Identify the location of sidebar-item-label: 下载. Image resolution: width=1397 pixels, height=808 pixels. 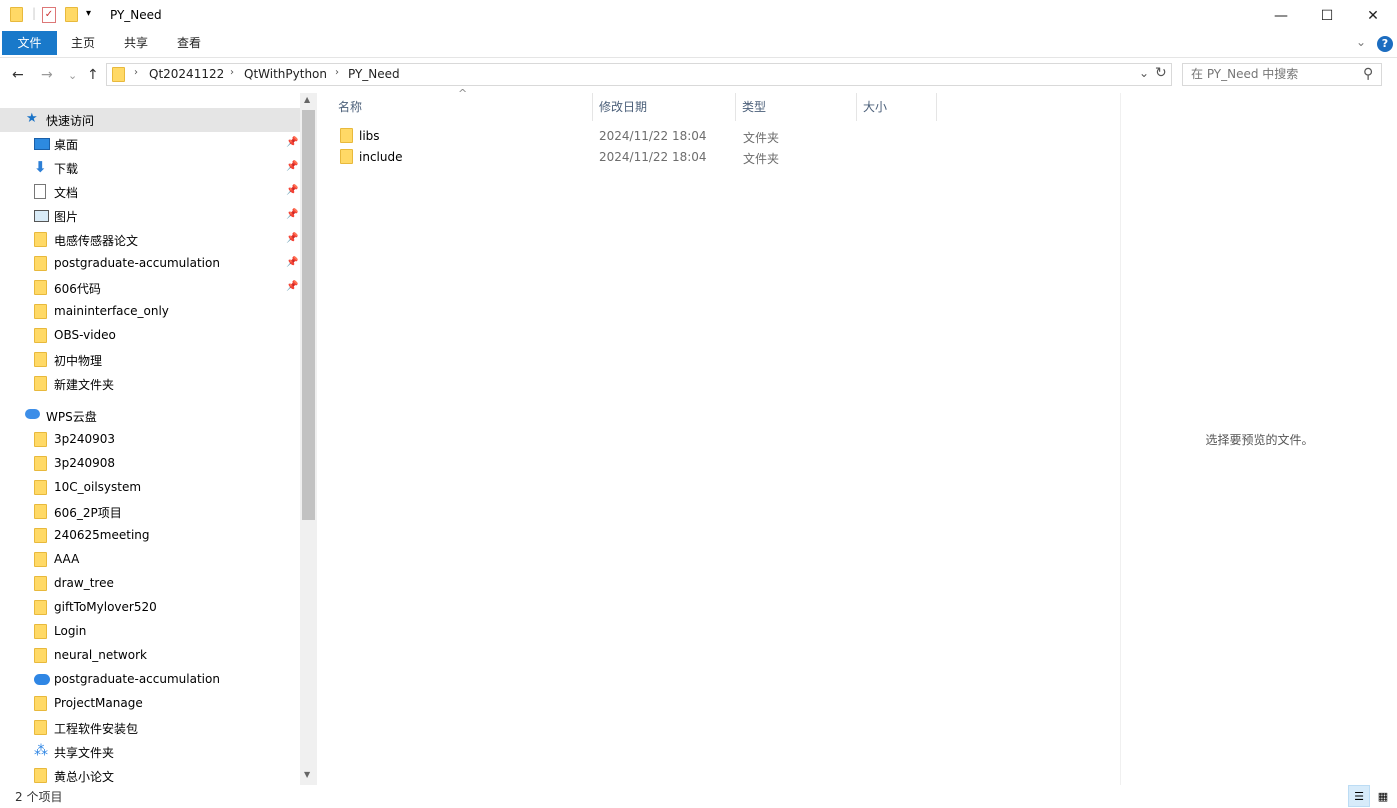
(66, 169).